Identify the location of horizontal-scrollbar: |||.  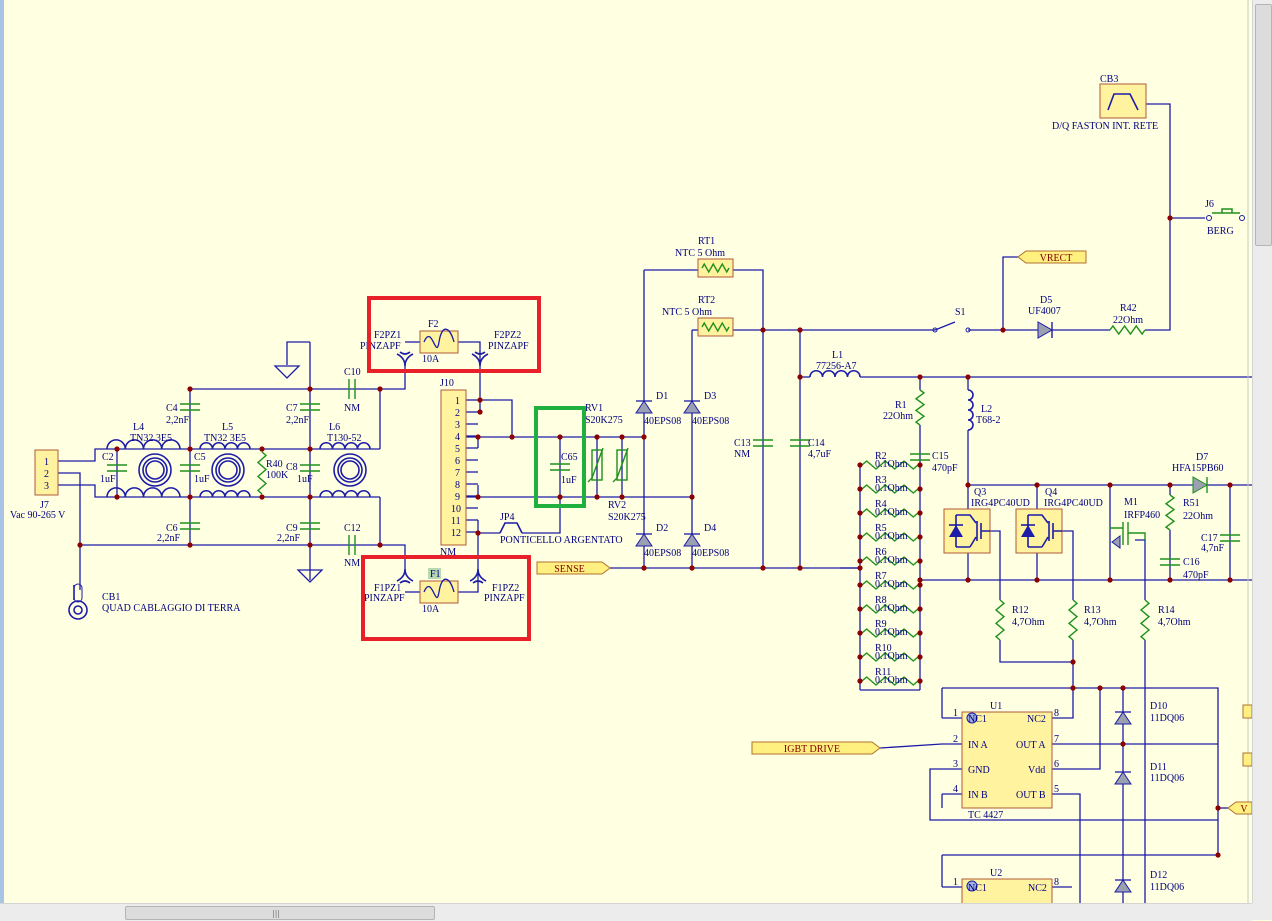
(626, 912).